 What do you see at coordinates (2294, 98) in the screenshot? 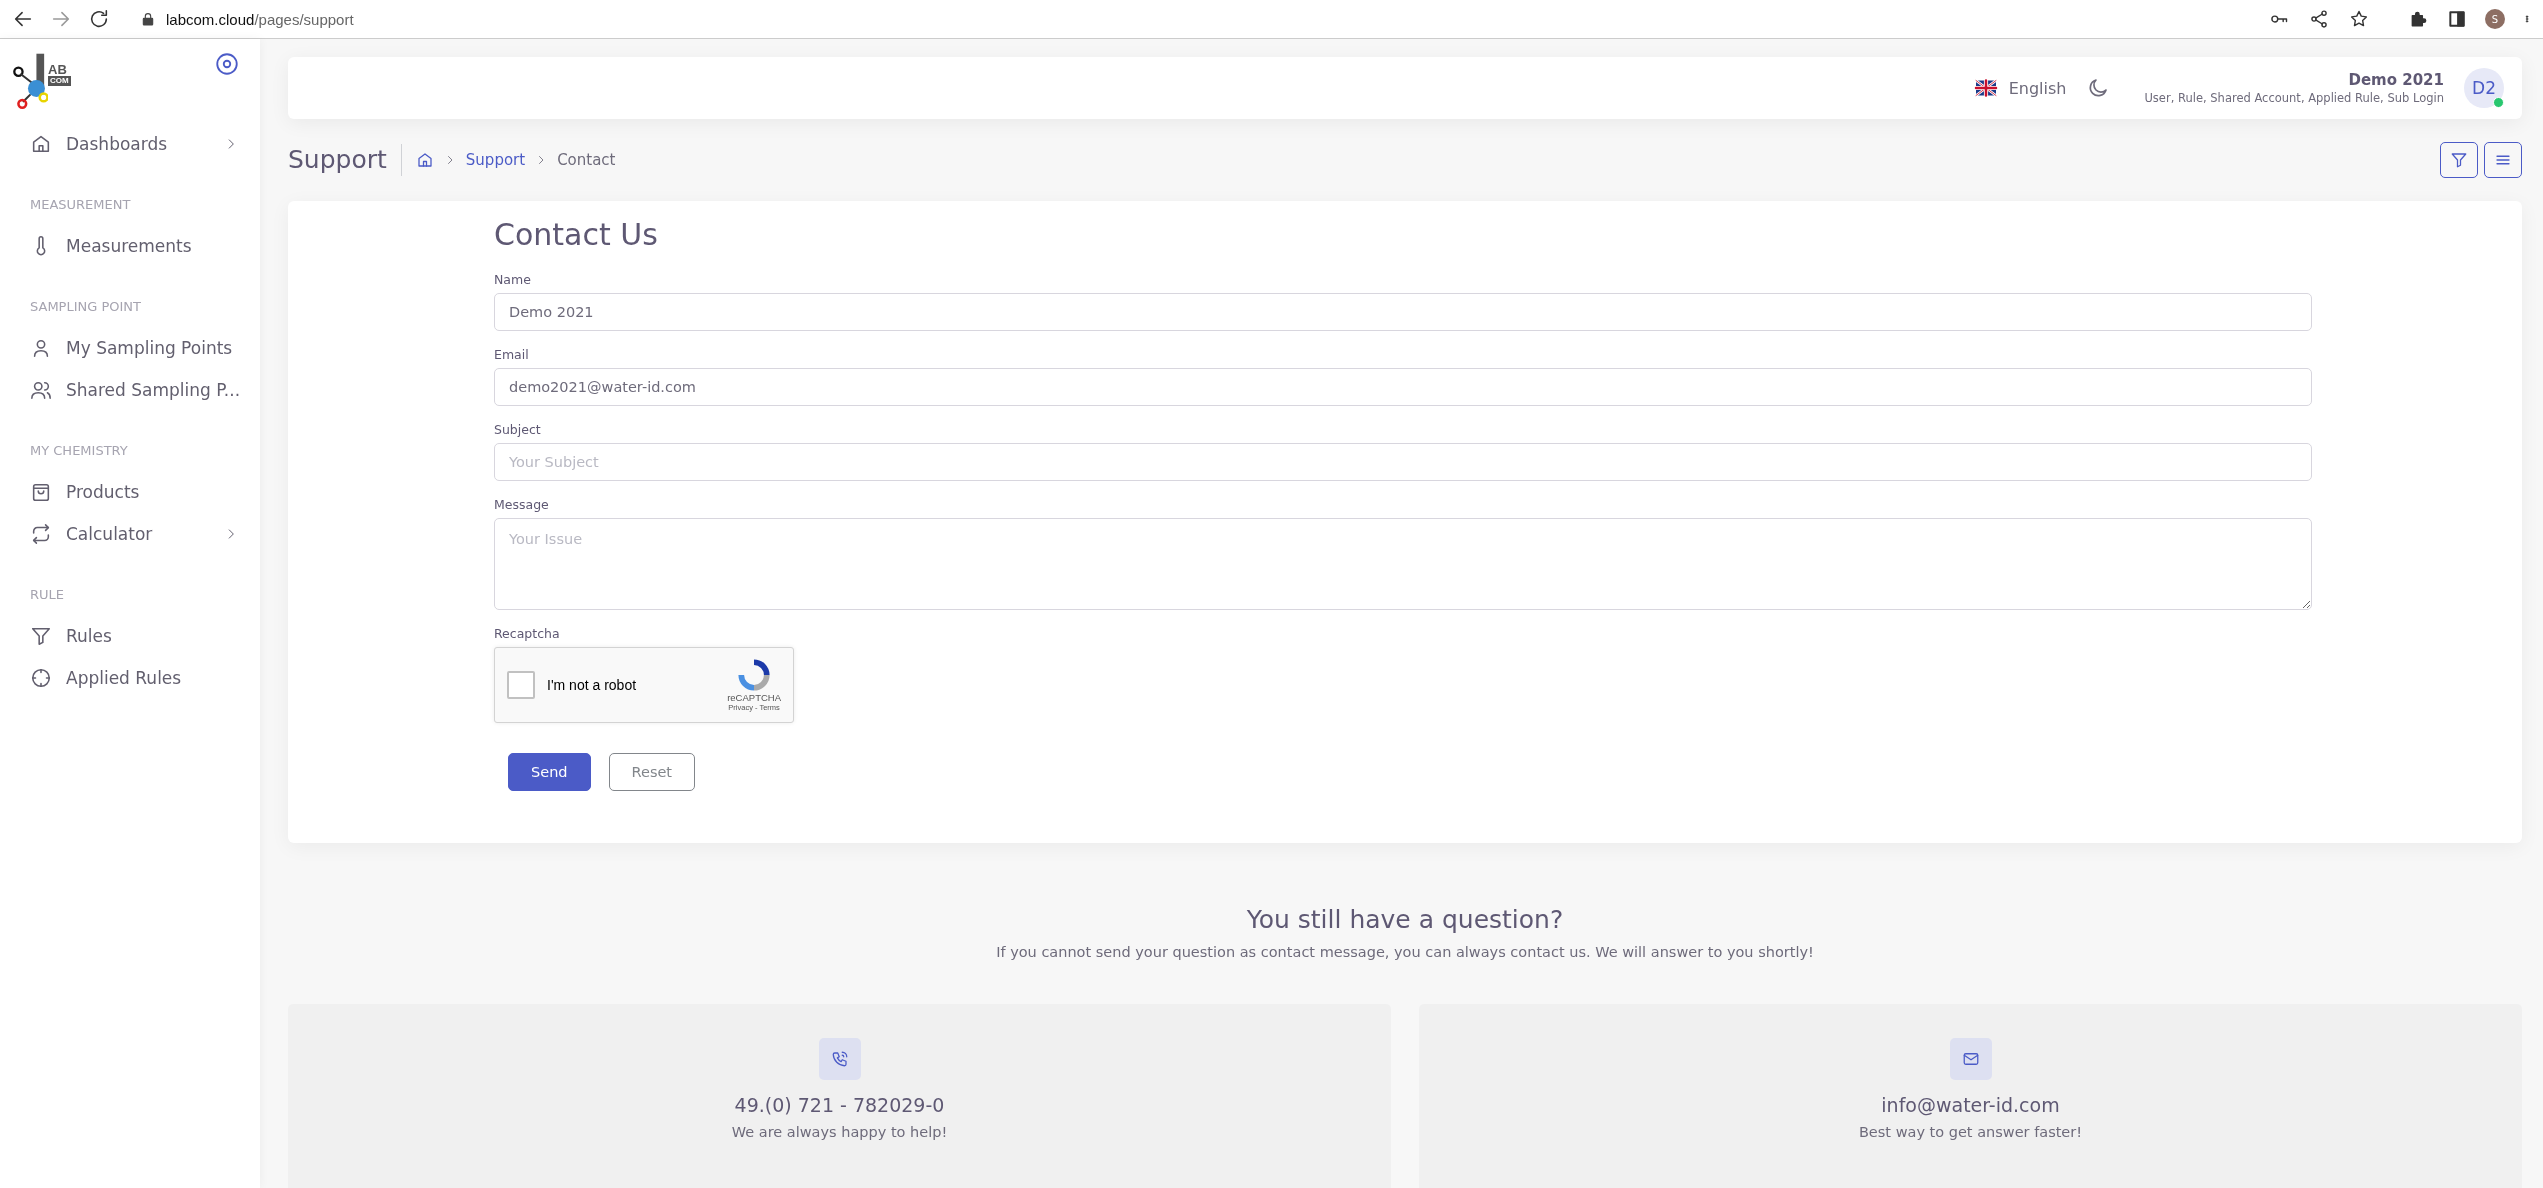
I see `user-roles: User, Rule, Shared Account, Applied Rule, Sub Login` at bounding box center [2294, 98].